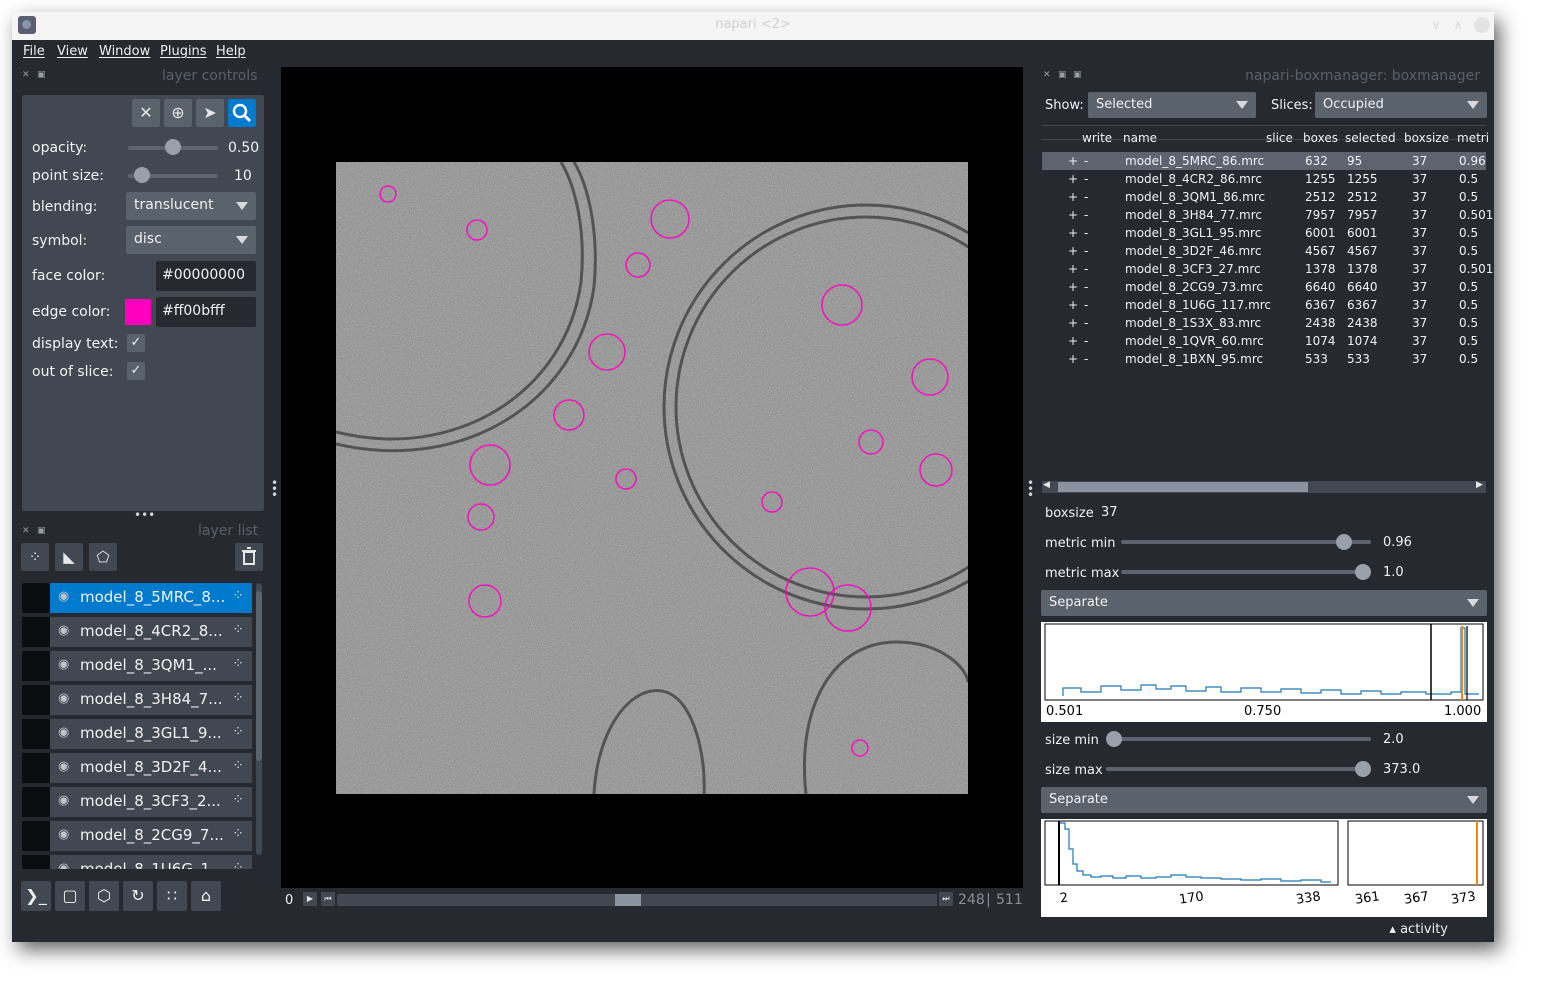 This screenshot has width=1546, height=995. What do you see at coordinates (1432, 573) in the screenshot?
I see `metric-max-field: 1.0` at bounding box center [1432, 573].